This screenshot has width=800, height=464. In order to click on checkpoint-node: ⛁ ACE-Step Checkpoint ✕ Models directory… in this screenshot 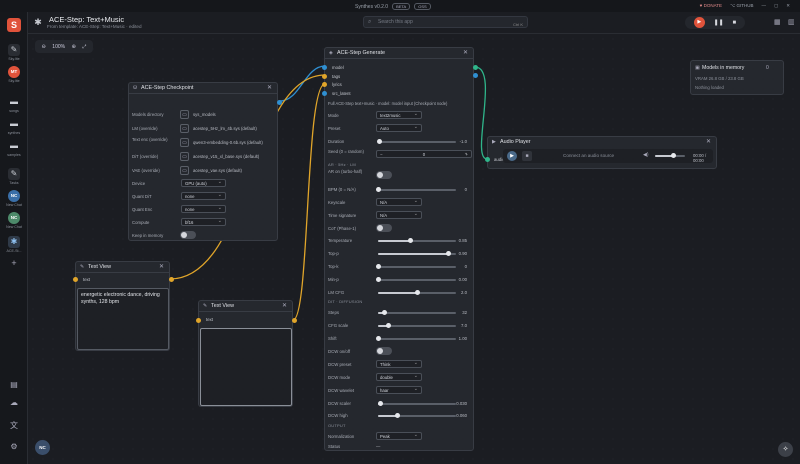, I will do `click(205, 161)`.